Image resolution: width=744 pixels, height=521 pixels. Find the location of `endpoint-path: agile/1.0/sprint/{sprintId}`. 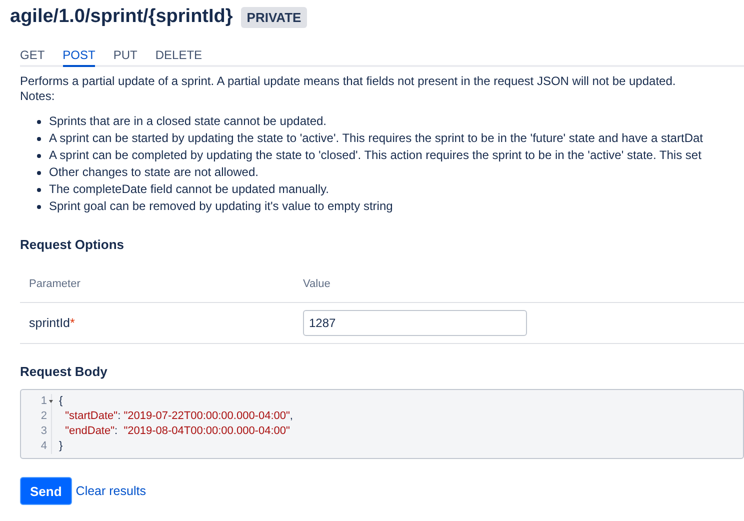

endpoint-path: agile/1.0/sprint/{sprintId} is located at coordinates (121, 17).